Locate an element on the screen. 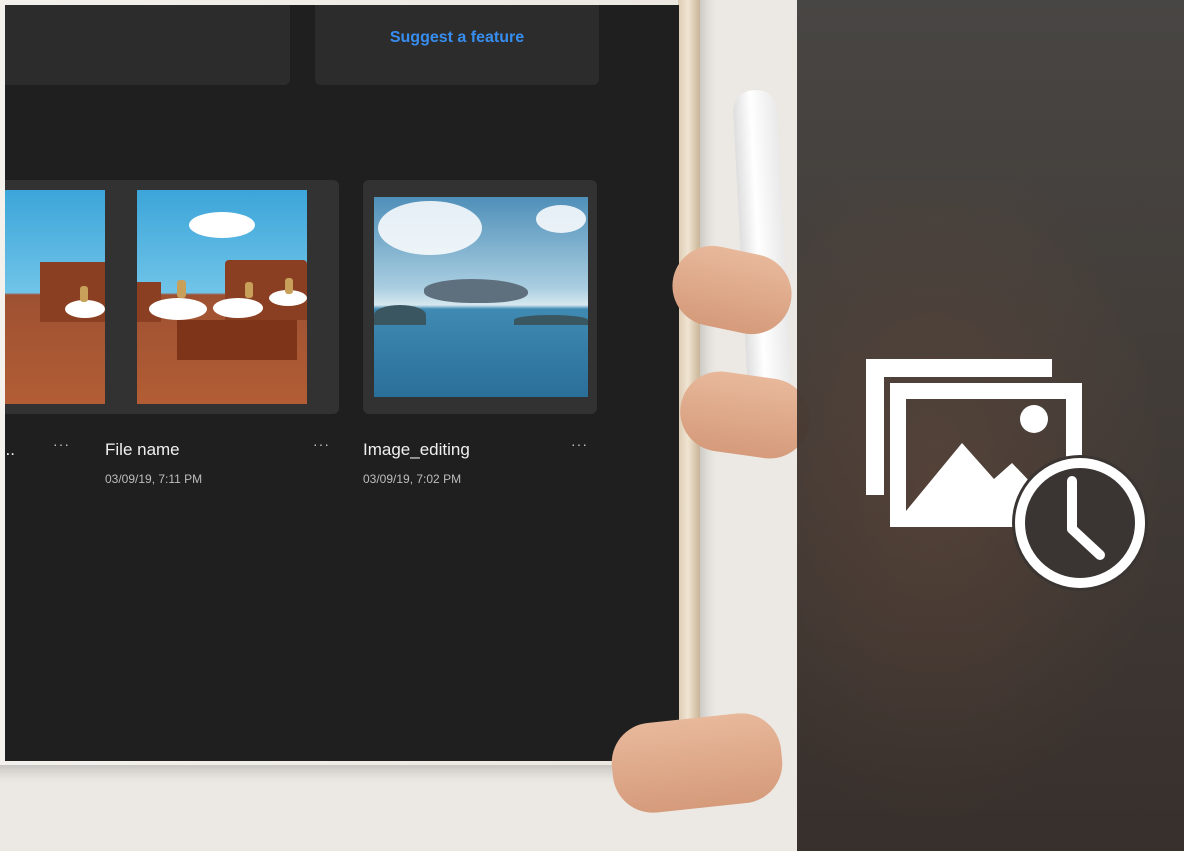 Image resolution: width=1184 pixels, height=851 pixels. suggest-feature-link: Suggest a feature is located at coordinates (457, 38).